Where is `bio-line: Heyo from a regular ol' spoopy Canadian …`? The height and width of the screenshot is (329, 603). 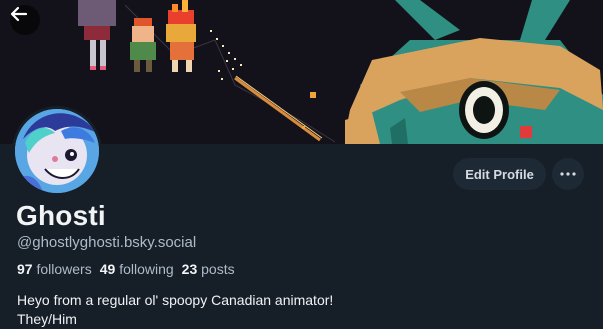
bio-line: Heyo from a regular ol' spoopy Canadian … is located at coordinates (175, 300).